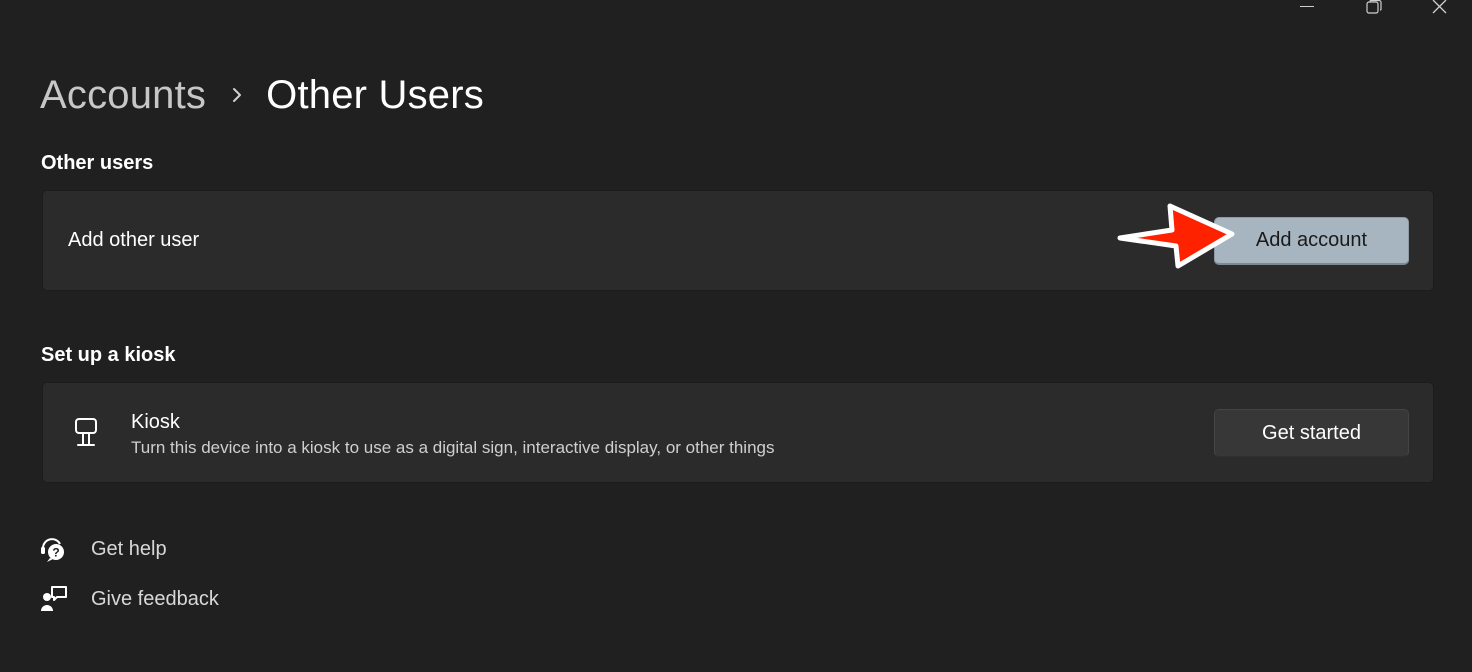 The image size is (1472, 672). Describe the element at coordinates (1307, 10) in the screenshot. I see `minimize-button` at that location.